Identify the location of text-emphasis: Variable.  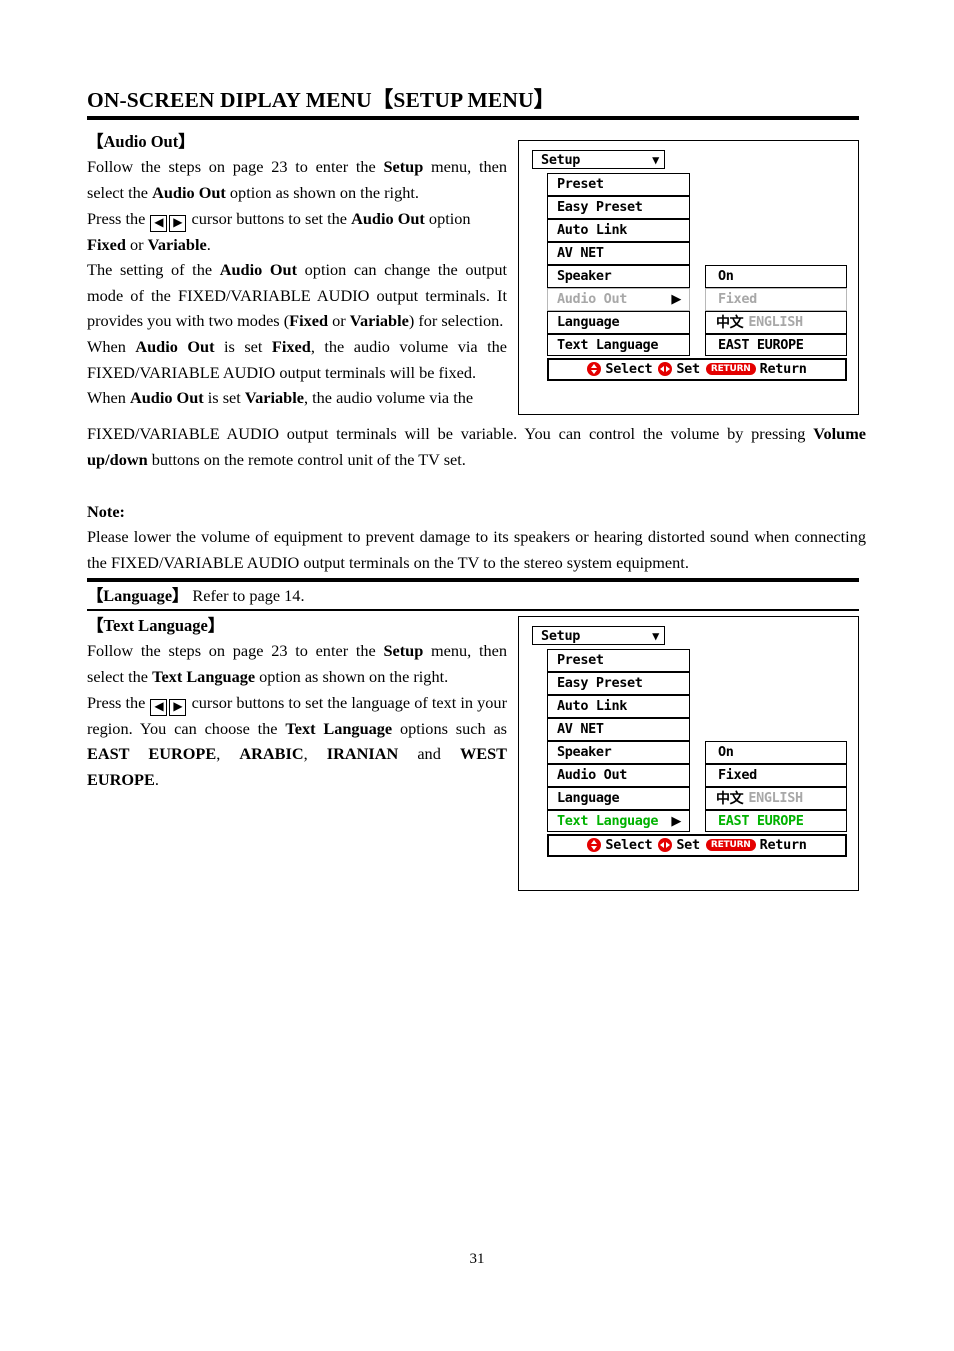
(379, 321).